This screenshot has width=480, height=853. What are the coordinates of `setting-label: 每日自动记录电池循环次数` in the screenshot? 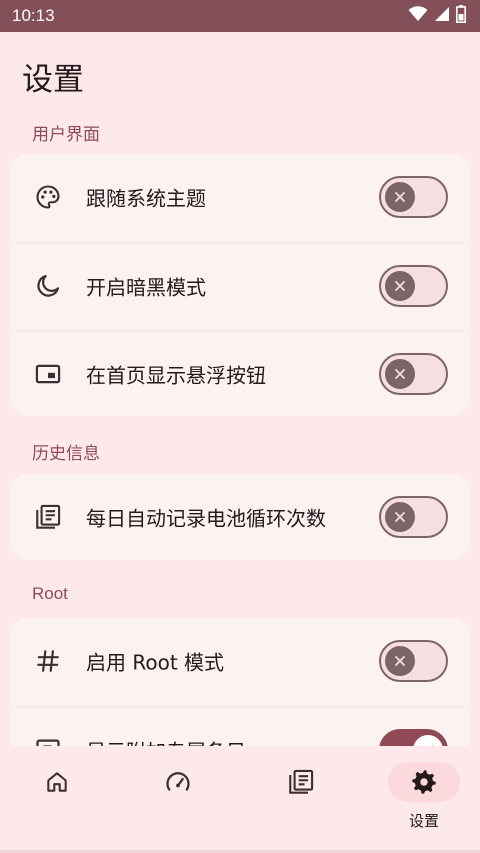 It's located at (206, 518).